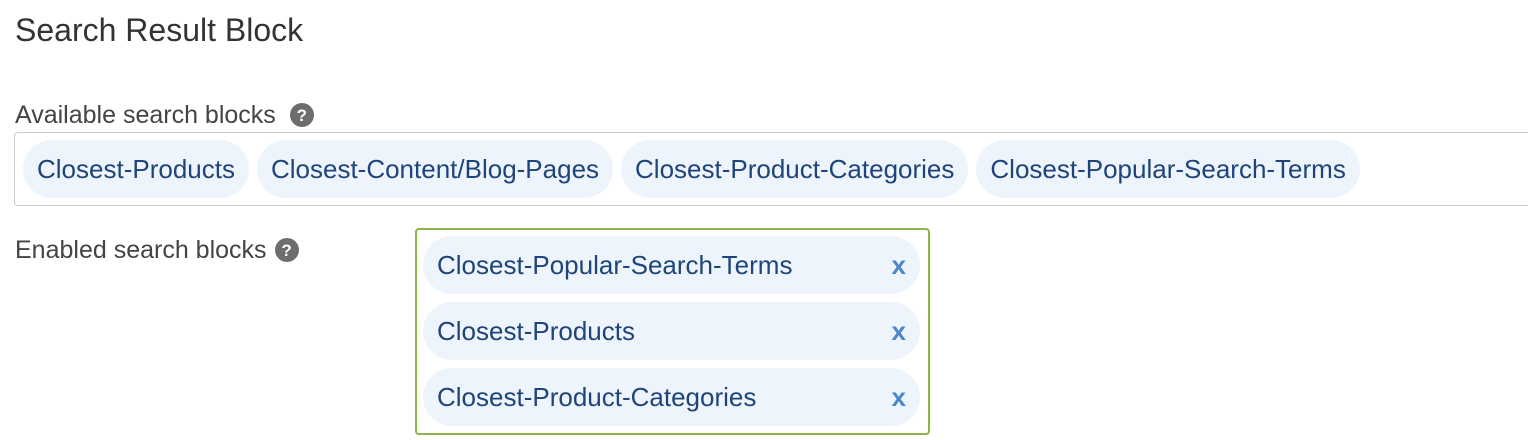  Describe the element at coordinates (136, 169) in the screenshot. I see `available-block-chip: Closest-Products` at that location.